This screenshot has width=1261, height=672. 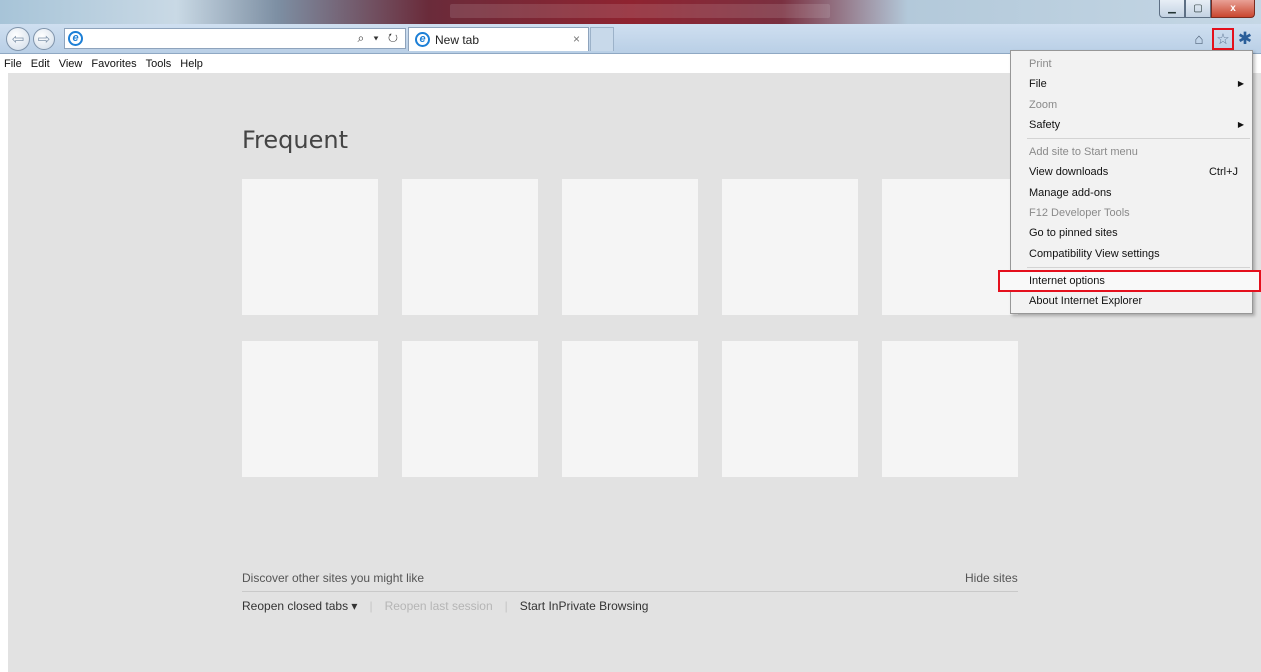 I want to click on maximize-icon: ▢, so click(x=1198, y=8).